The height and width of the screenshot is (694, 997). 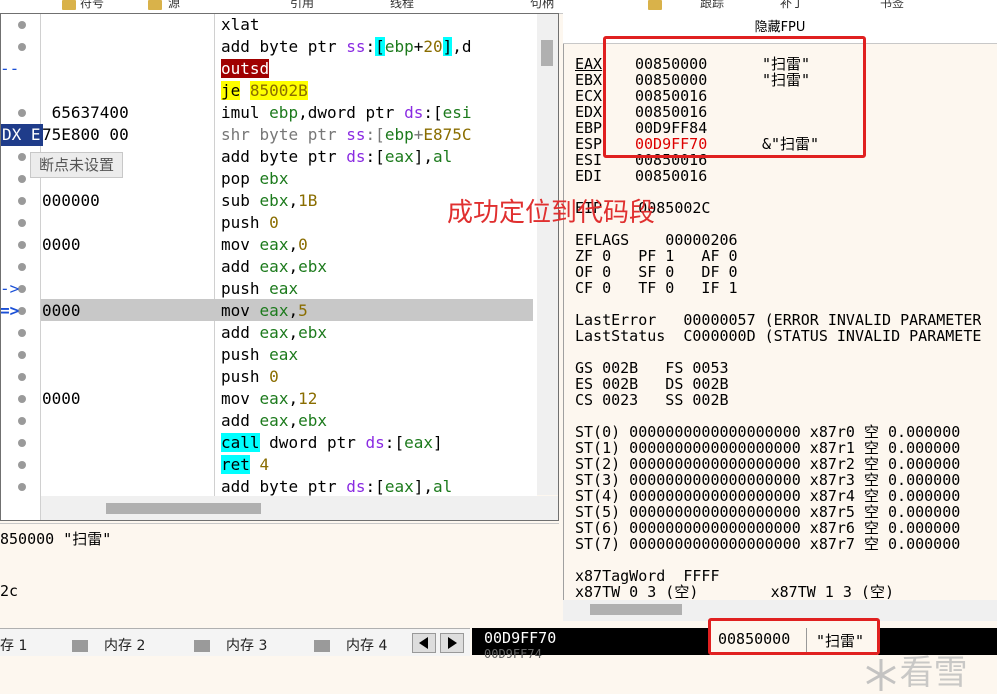 I want to click on instruction-text: call dword ptr ds:[eax], so click(x=332, y=443).